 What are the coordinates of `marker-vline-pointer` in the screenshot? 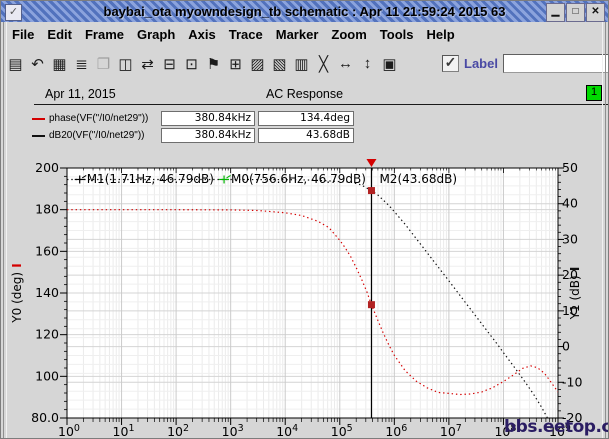 It's located at (371, 163).